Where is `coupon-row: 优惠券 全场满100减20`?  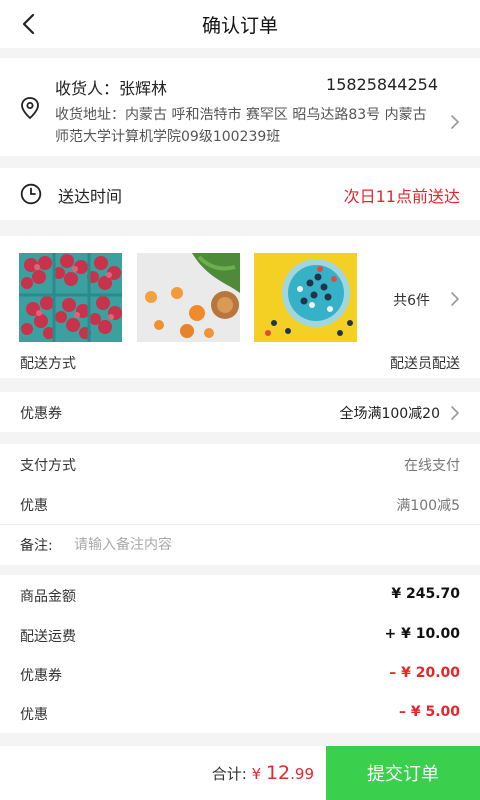 coupon-row: 优惠券 全场满100减20 is located at coordinates (240, 412).